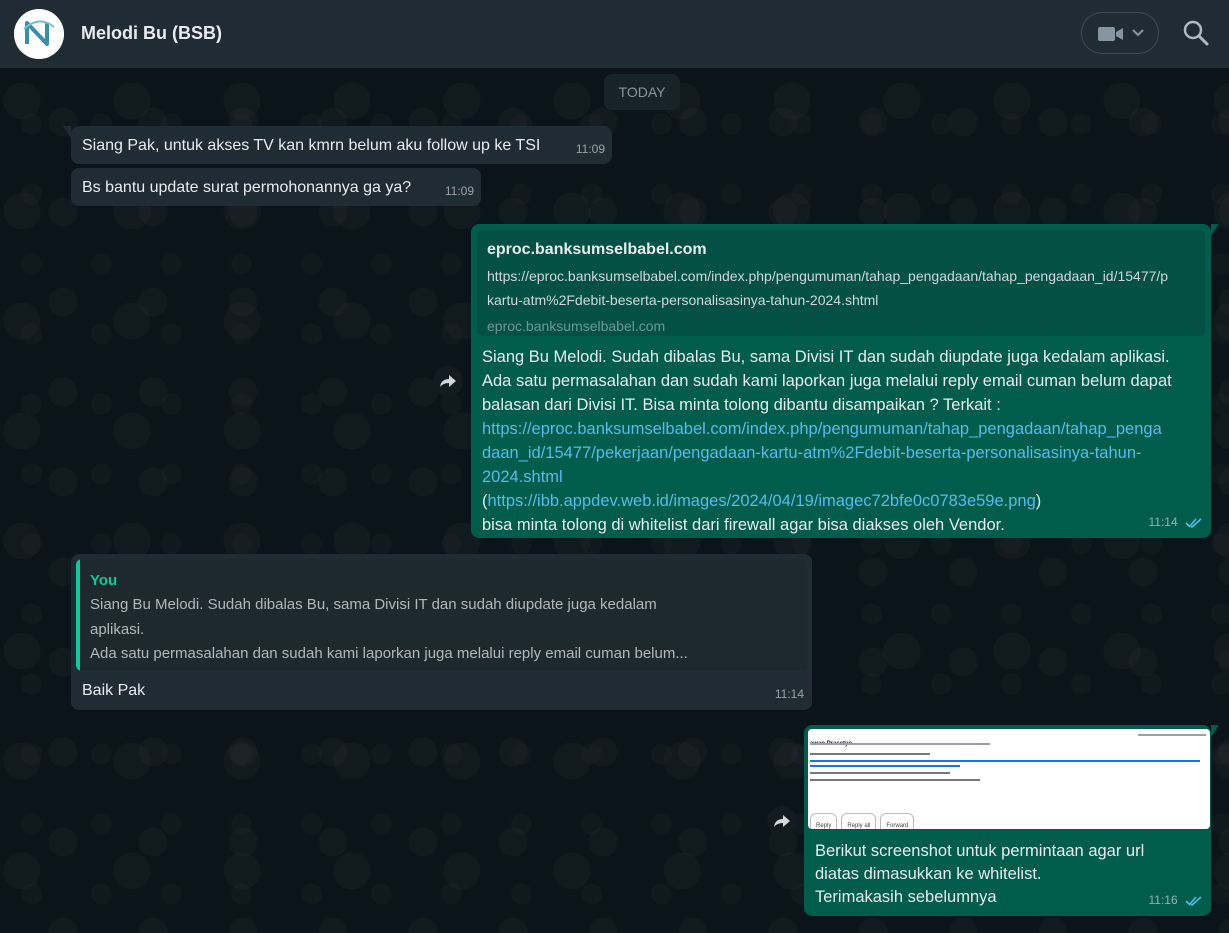  What do you see at coordinates (827, 477) in the screenshot?
I see `message-link: 2024.shtml` at bounding box center [827, 477].